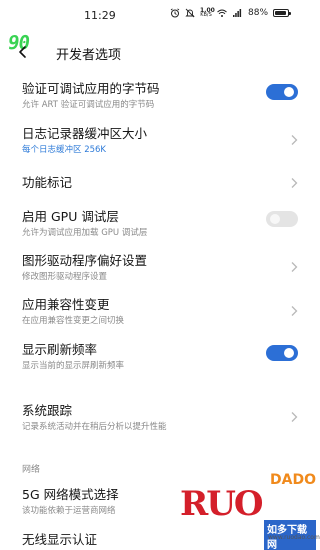  I want to click on watermark-url: www.ruodao.com, so click(294, 537).